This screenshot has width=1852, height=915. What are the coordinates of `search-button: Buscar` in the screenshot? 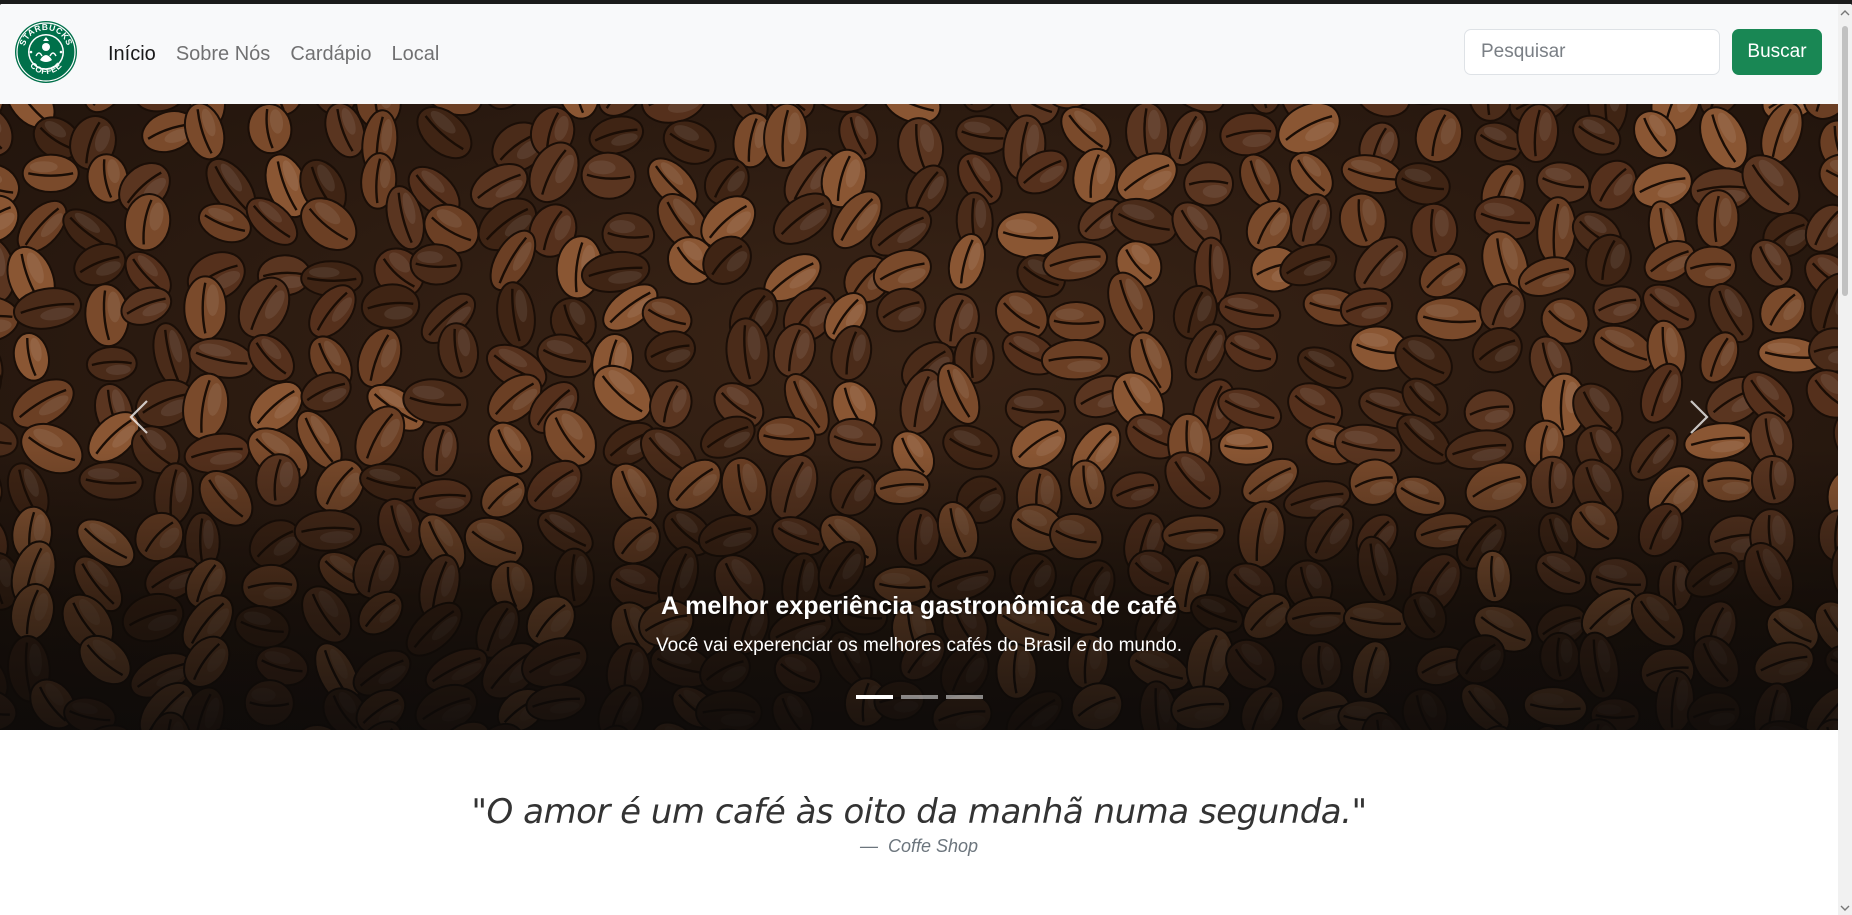 It's located at (1777, 52).